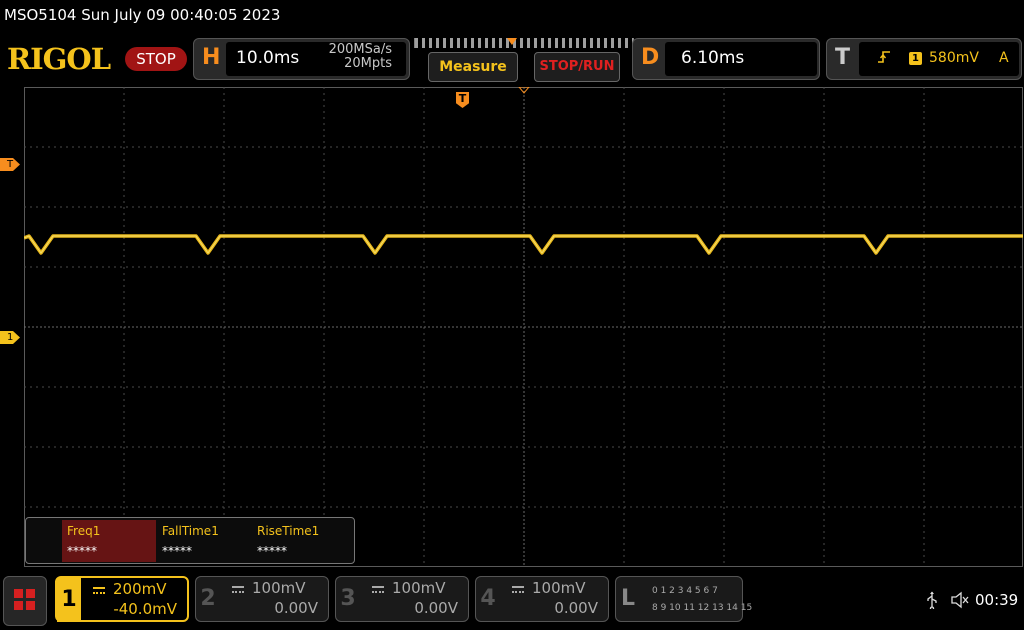  What do you see at coordinates (190, 531) in the screenshot?
I see `measurement-label: FallTime1` at bounding box center [190, 531].